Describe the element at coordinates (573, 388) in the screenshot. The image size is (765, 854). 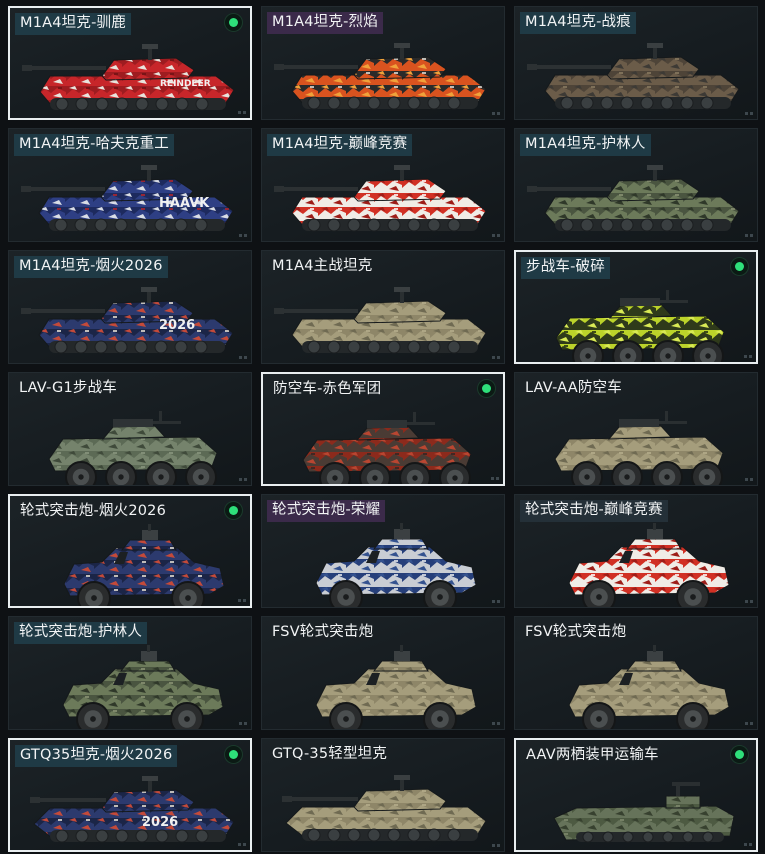
I see `skin-name: LAV-AA防空车` at that location.